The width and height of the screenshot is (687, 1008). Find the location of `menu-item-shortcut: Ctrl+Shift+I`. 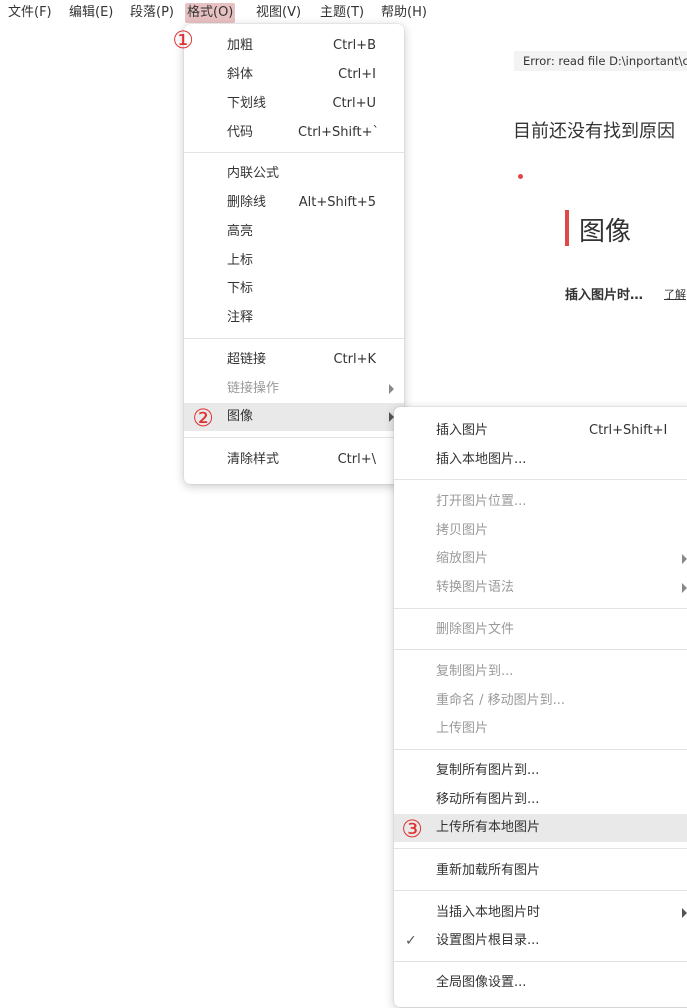

menu-item-shortcut: Ctrl+Shift+I is located at coordinates (628, 430).